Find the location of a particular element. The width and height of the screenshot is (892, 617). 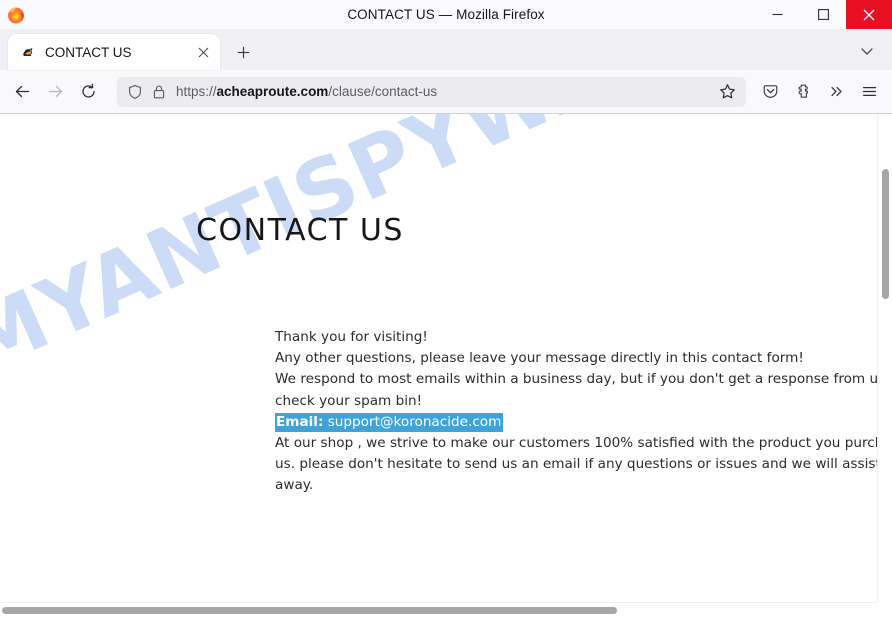

scrollbar-corner is located at coordinates (884, 609).